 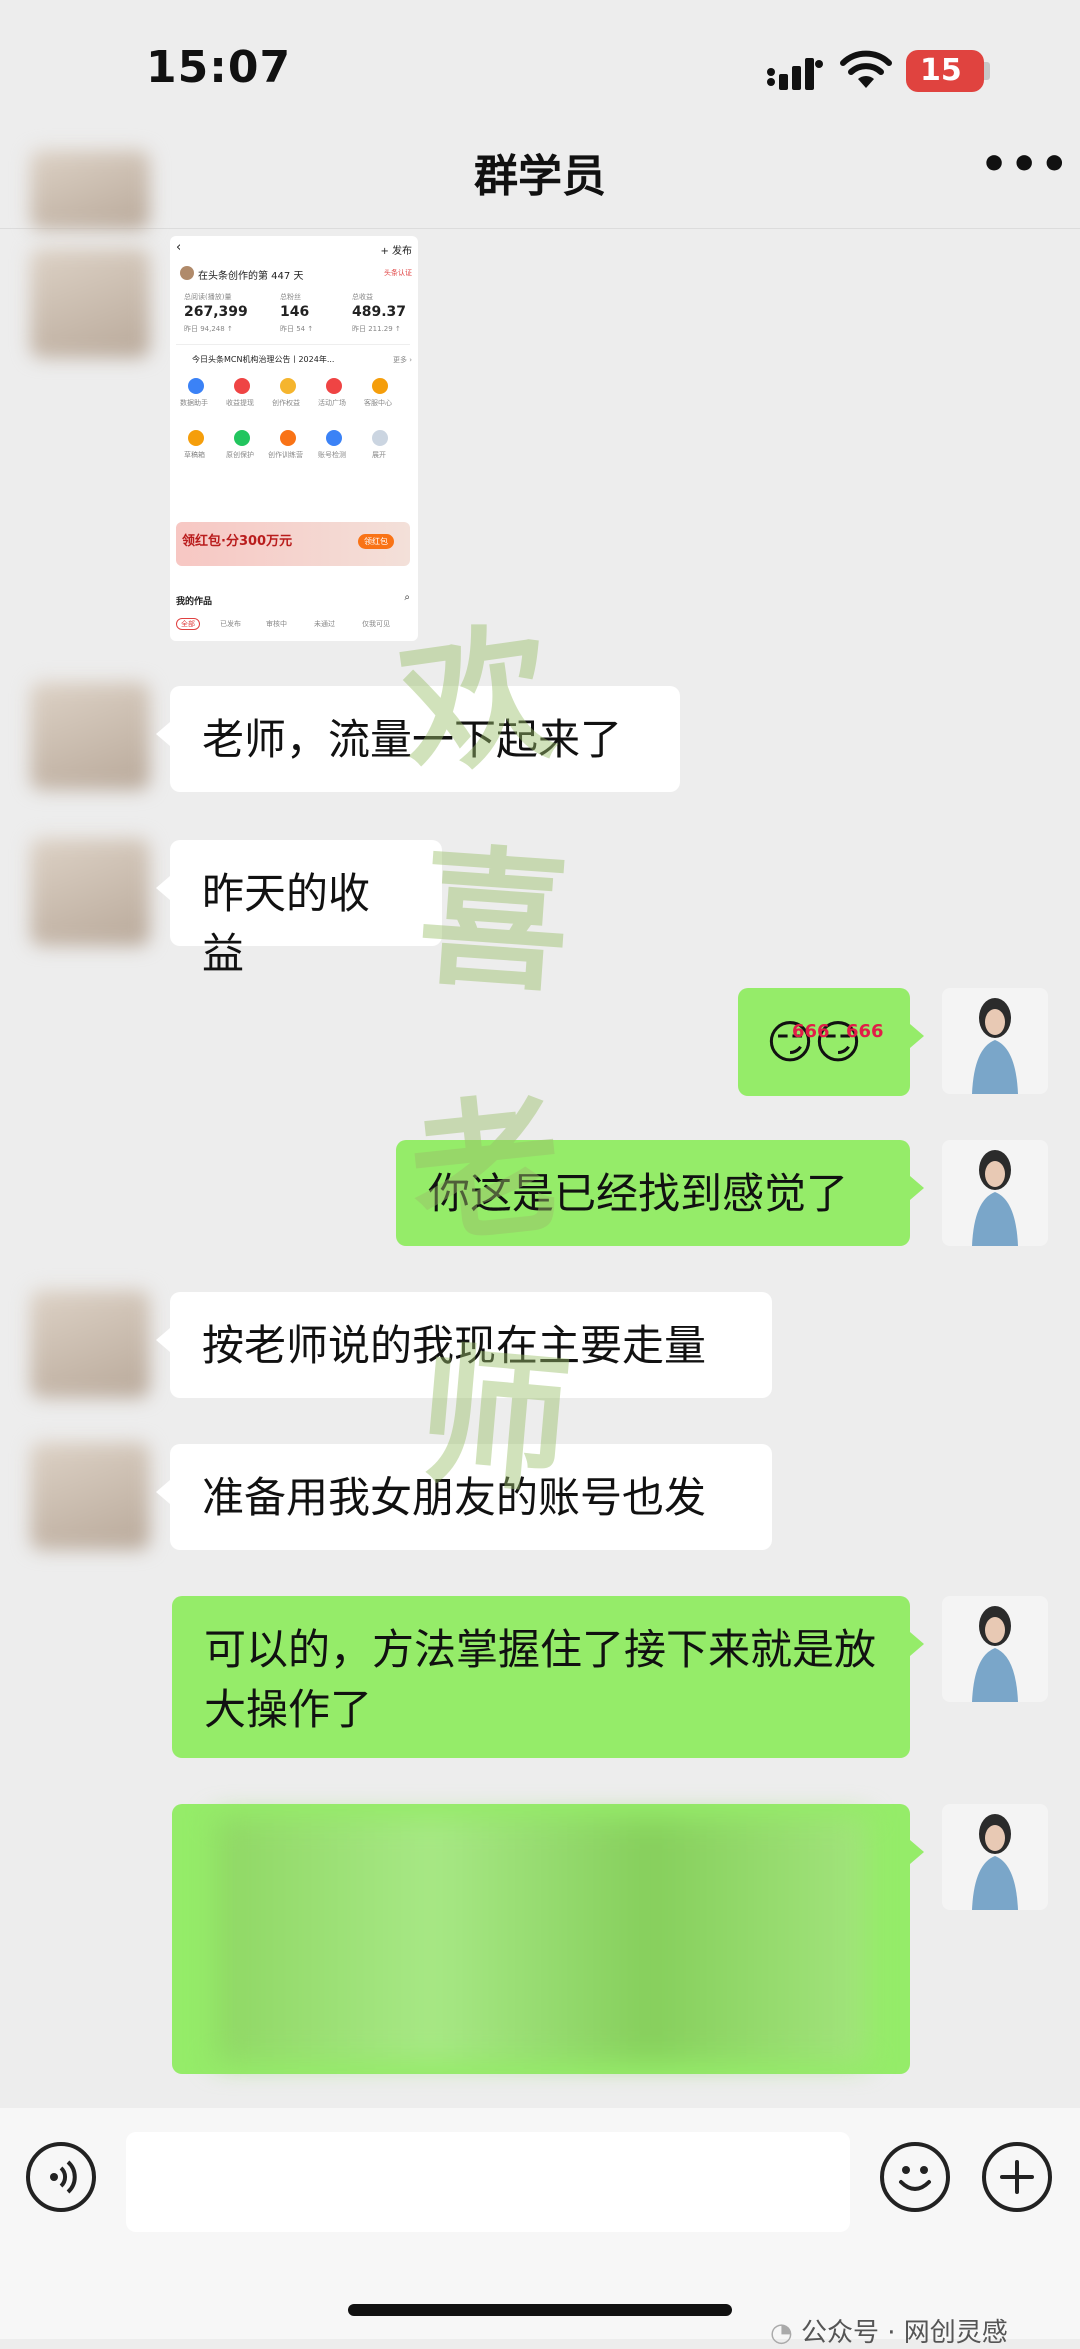 I want to click on voice-icon, so click(x=63, y=2177).